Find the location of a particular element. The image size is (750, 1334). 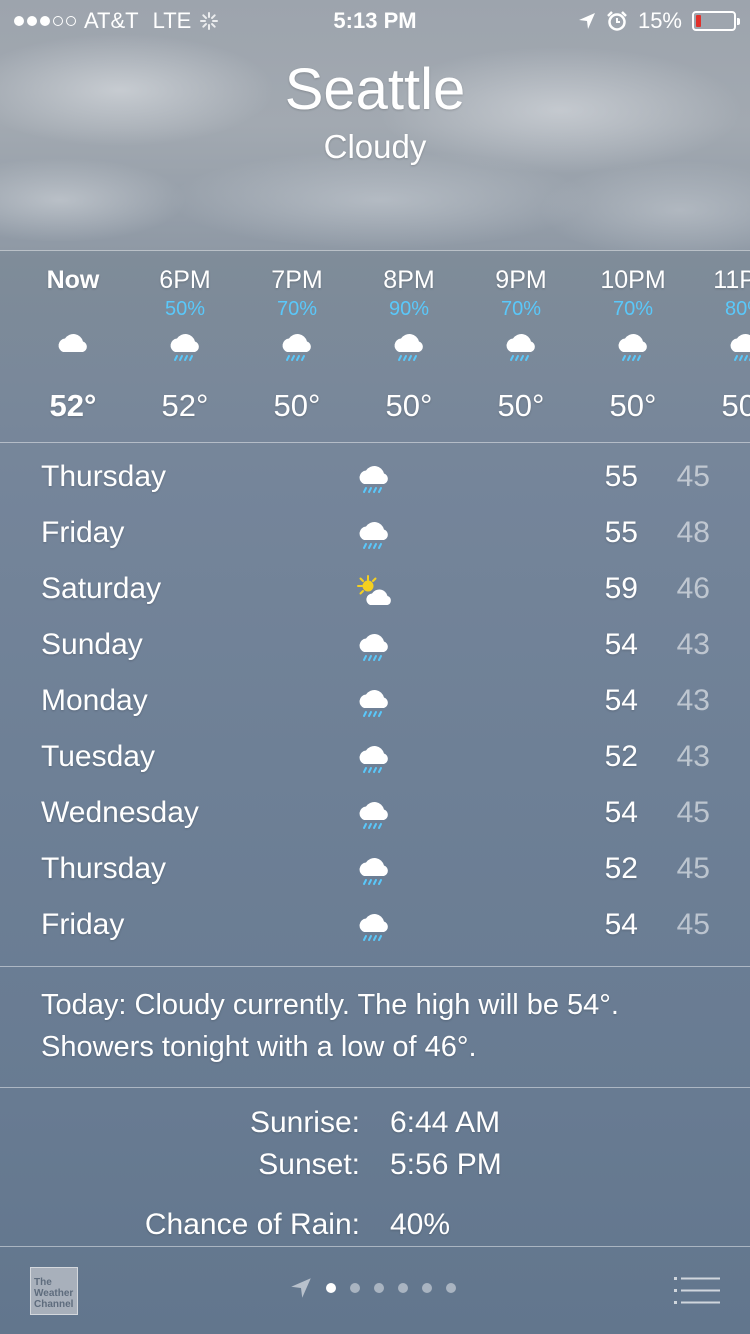

sunrise-value: 6:44 AM is located at coordinates (445, 1122).